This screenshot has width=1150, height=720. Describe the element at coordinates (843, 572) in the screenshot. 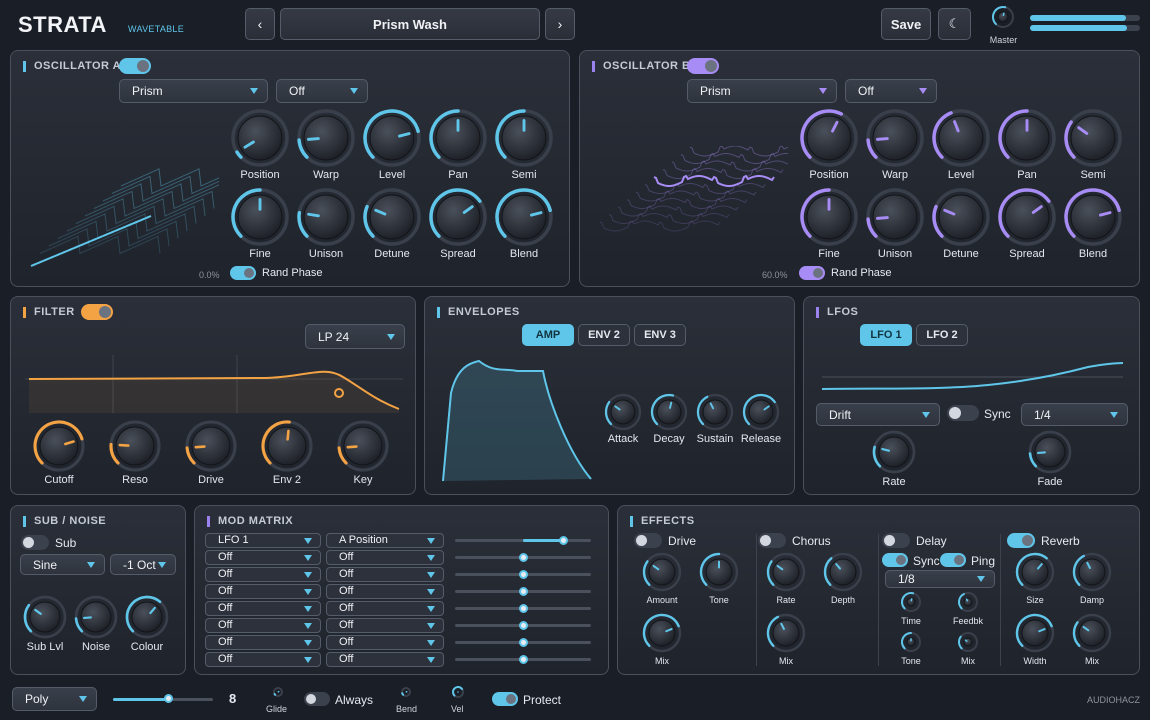

I see `chorus-depth-knob` at that location.